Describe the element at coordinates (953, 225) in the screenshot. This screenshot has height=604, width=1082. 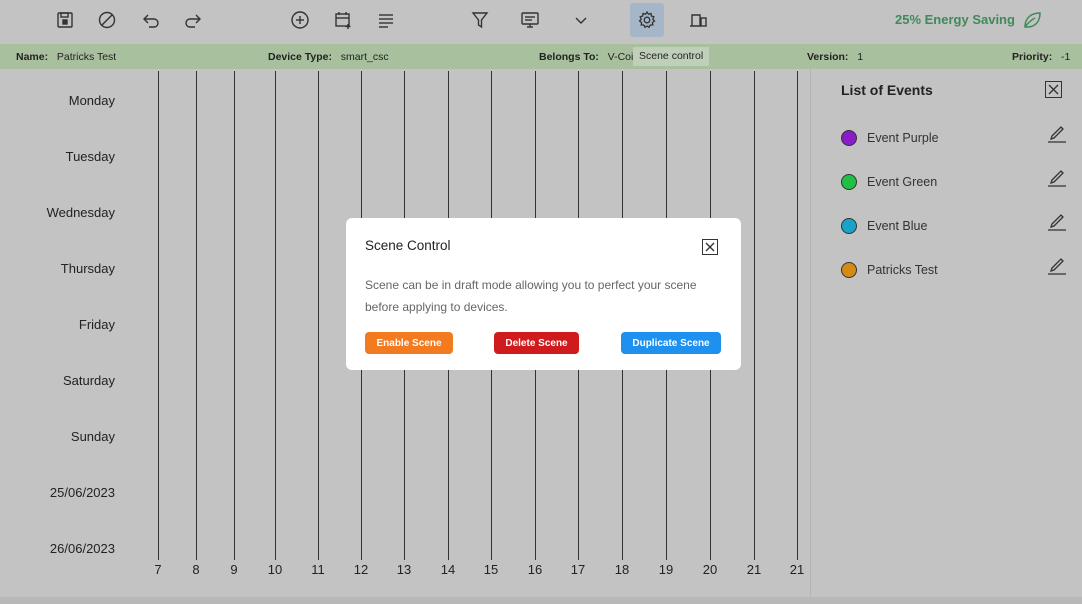
I see `event-item: Event Blue` at that location.